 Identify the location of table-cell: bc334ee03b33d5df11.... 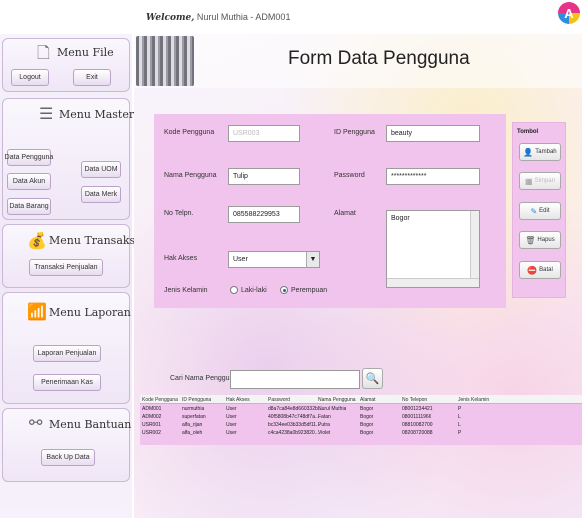
(294, 425).